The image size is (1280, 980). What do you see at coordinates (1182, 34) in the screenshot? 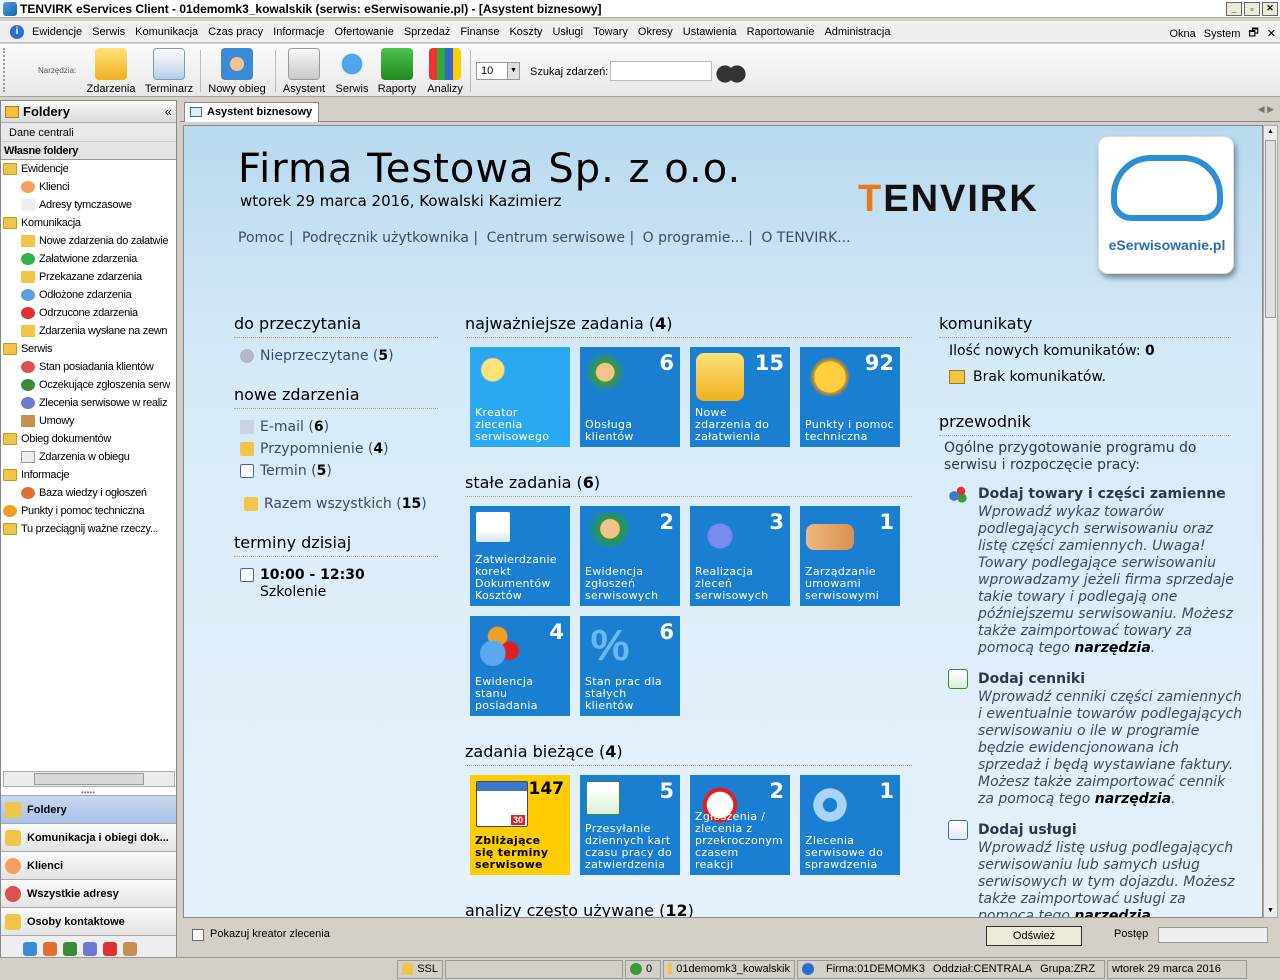
I see `windows-menu: Okna` at bounding box center [1182, 34].